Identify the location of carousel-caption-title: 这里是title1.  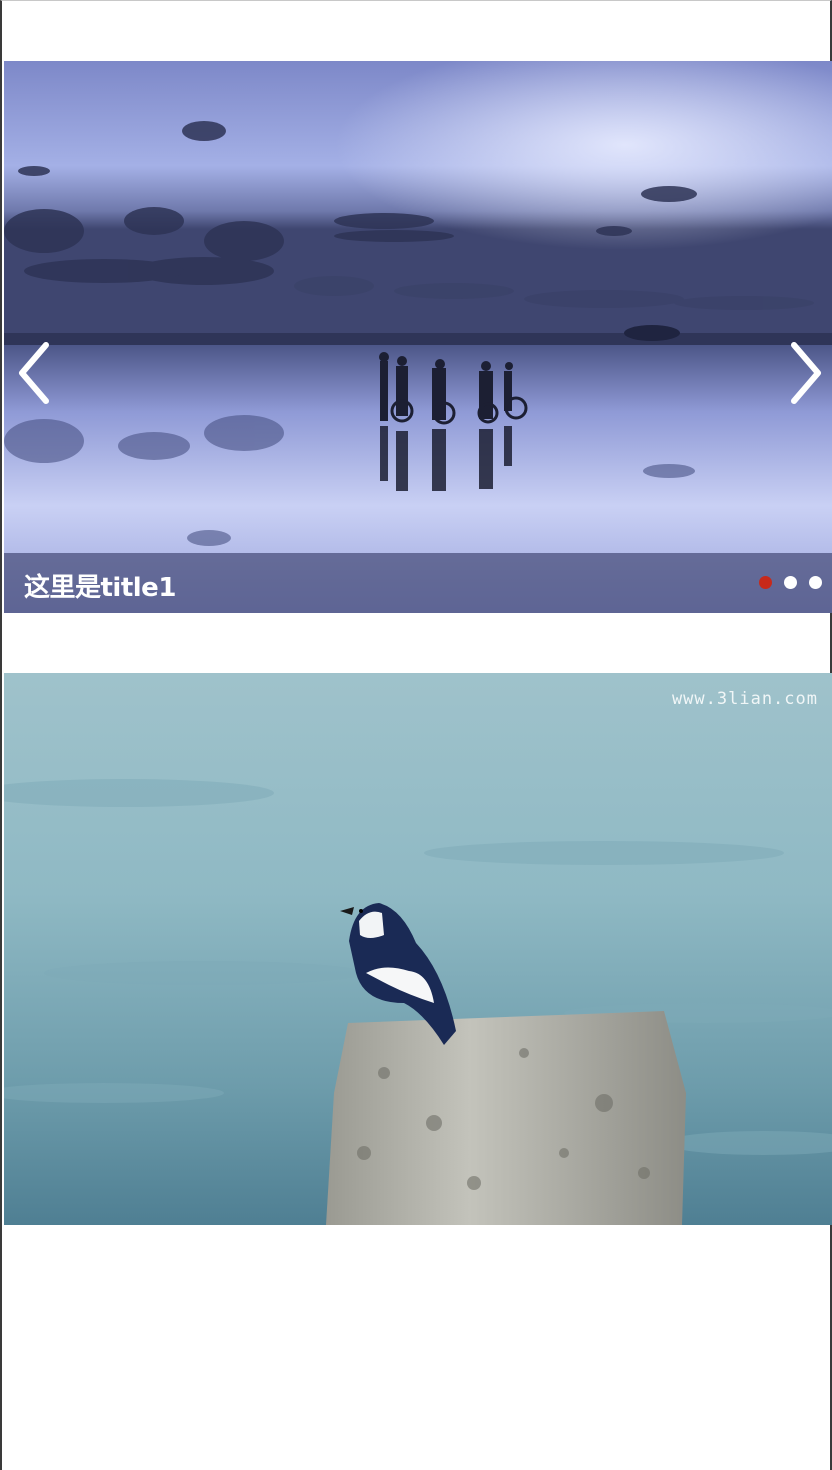
(100, 588).